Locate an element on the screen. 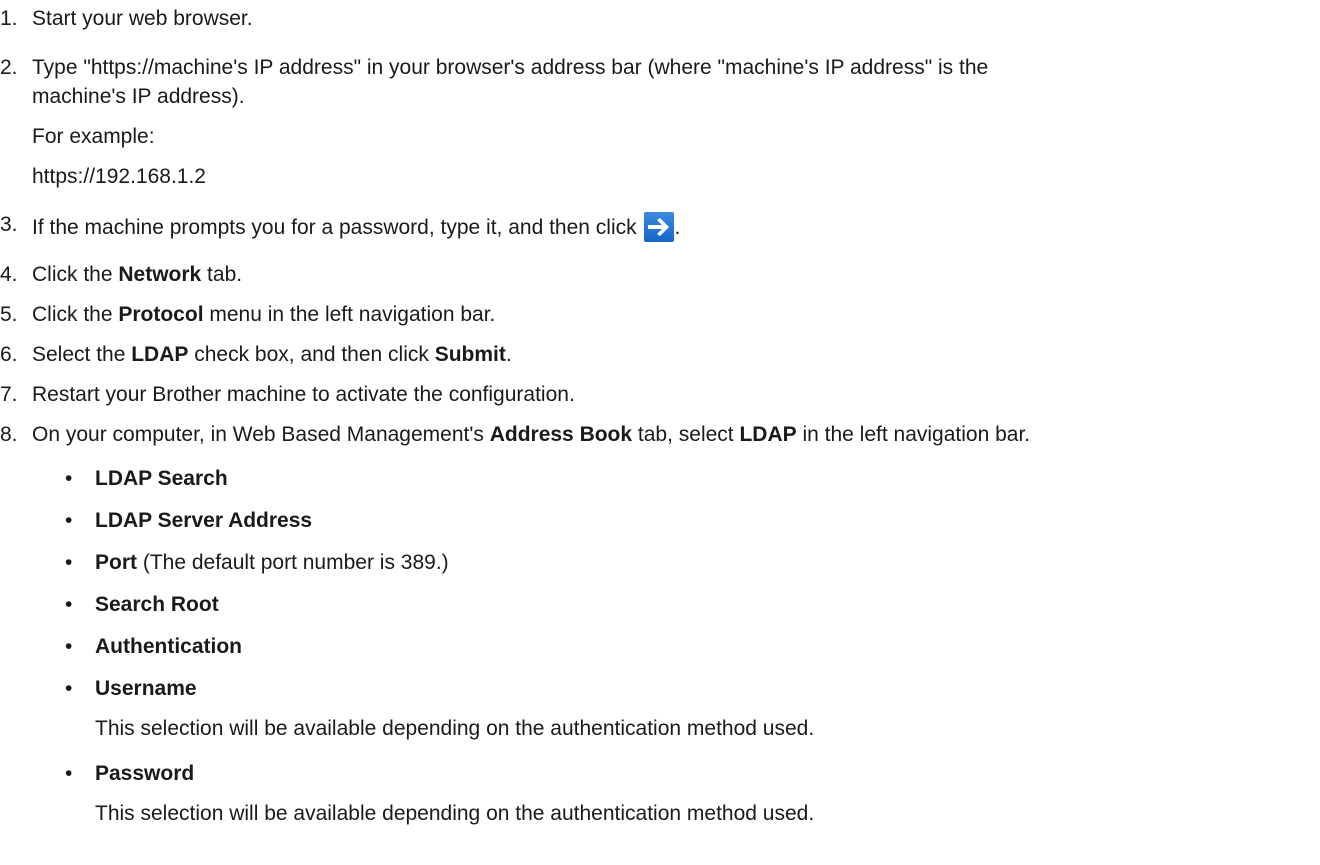  step-3-period: . is located at coordinates (677, 227).